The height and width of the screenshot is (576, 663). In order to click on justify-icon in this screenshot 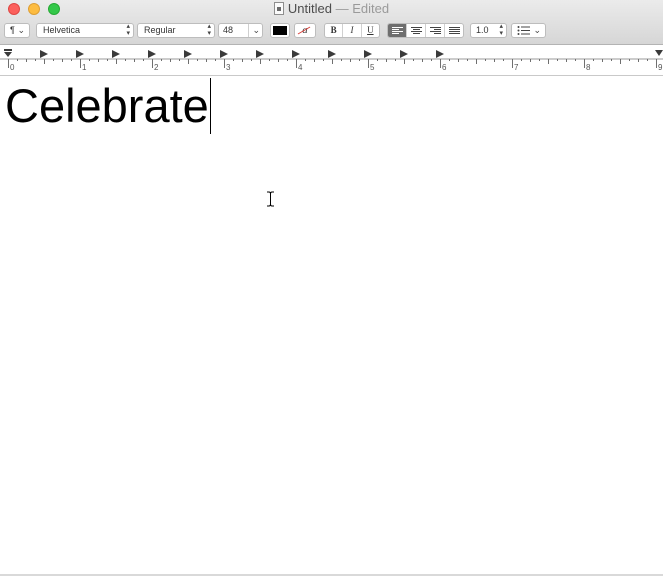, I will do `click(454, 31)`.